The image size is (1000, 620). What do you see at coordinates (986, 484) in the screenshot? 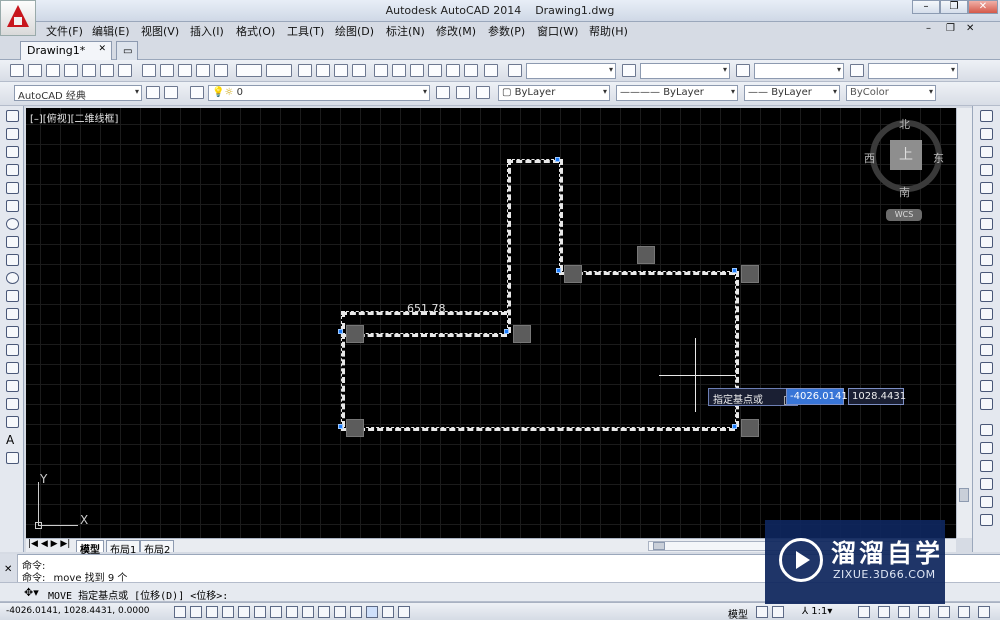
I see `bring-above-icon` at bounding box center [986, 484].